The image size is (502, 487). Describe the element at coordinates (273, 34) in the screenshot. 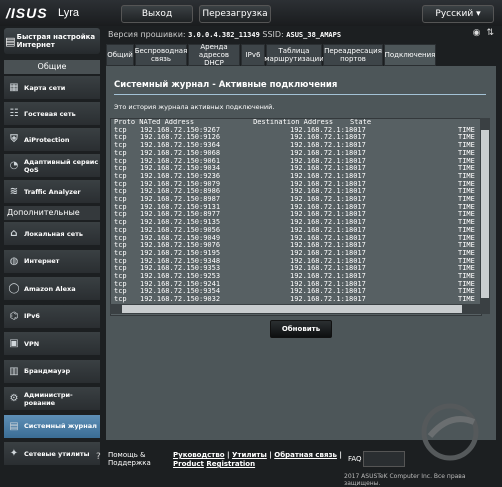

I see `ssid-label: SSID:` at that location.